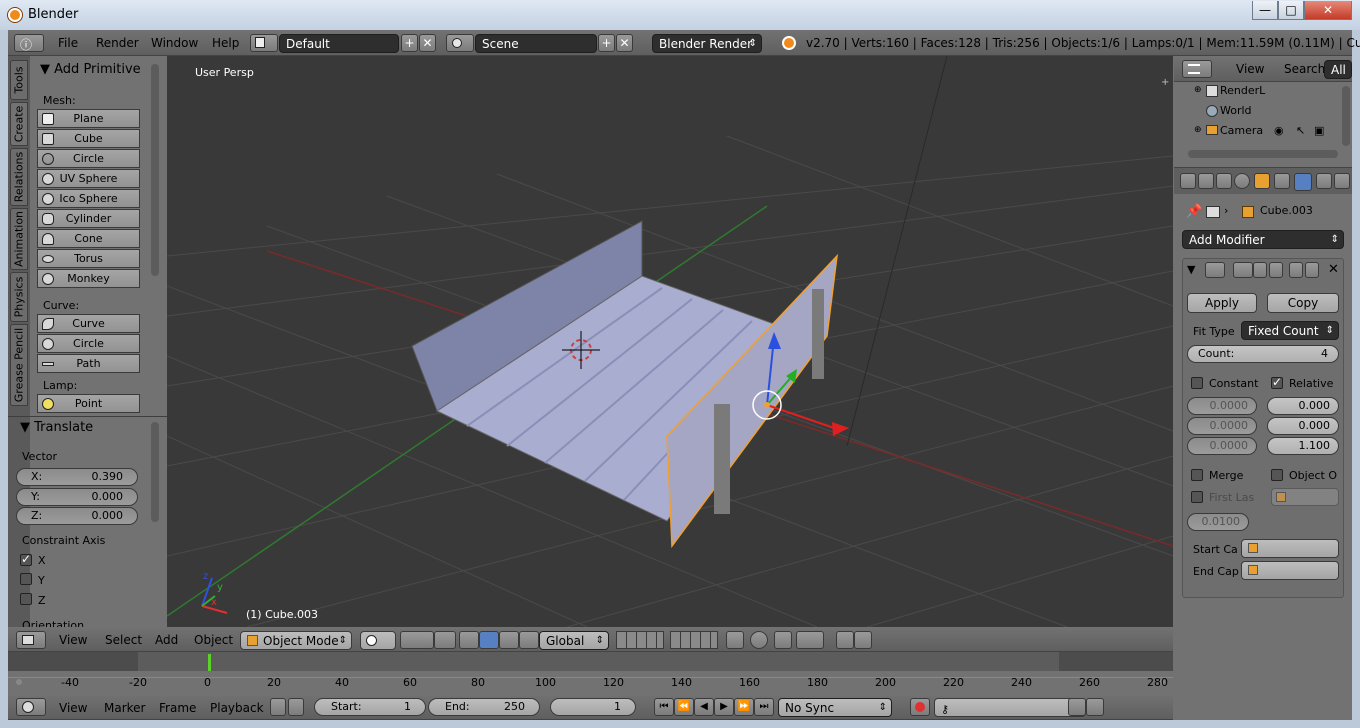  What do you see at coordinates (88, 403) in the screenshot?
I see `add-point-lamp-button: Point` at bounding box center [88, 403].